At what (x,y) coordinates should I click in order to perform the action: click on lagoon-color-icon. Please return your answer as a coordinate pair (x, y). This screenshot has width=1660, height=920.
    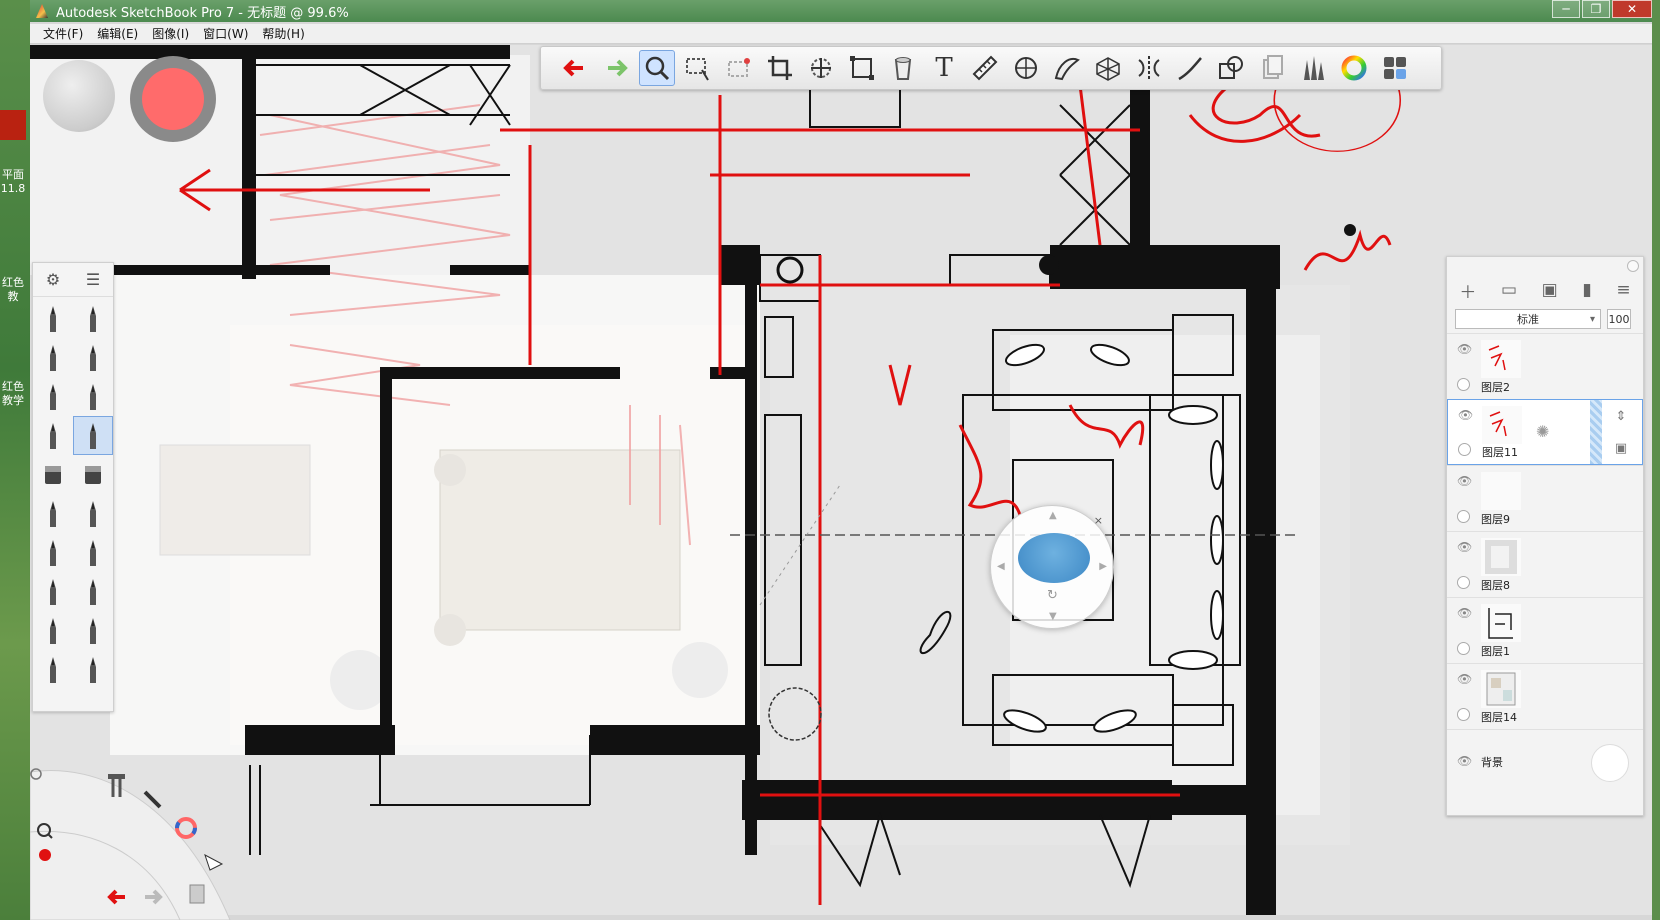
    Looking at the image, I should click on (186, 828).